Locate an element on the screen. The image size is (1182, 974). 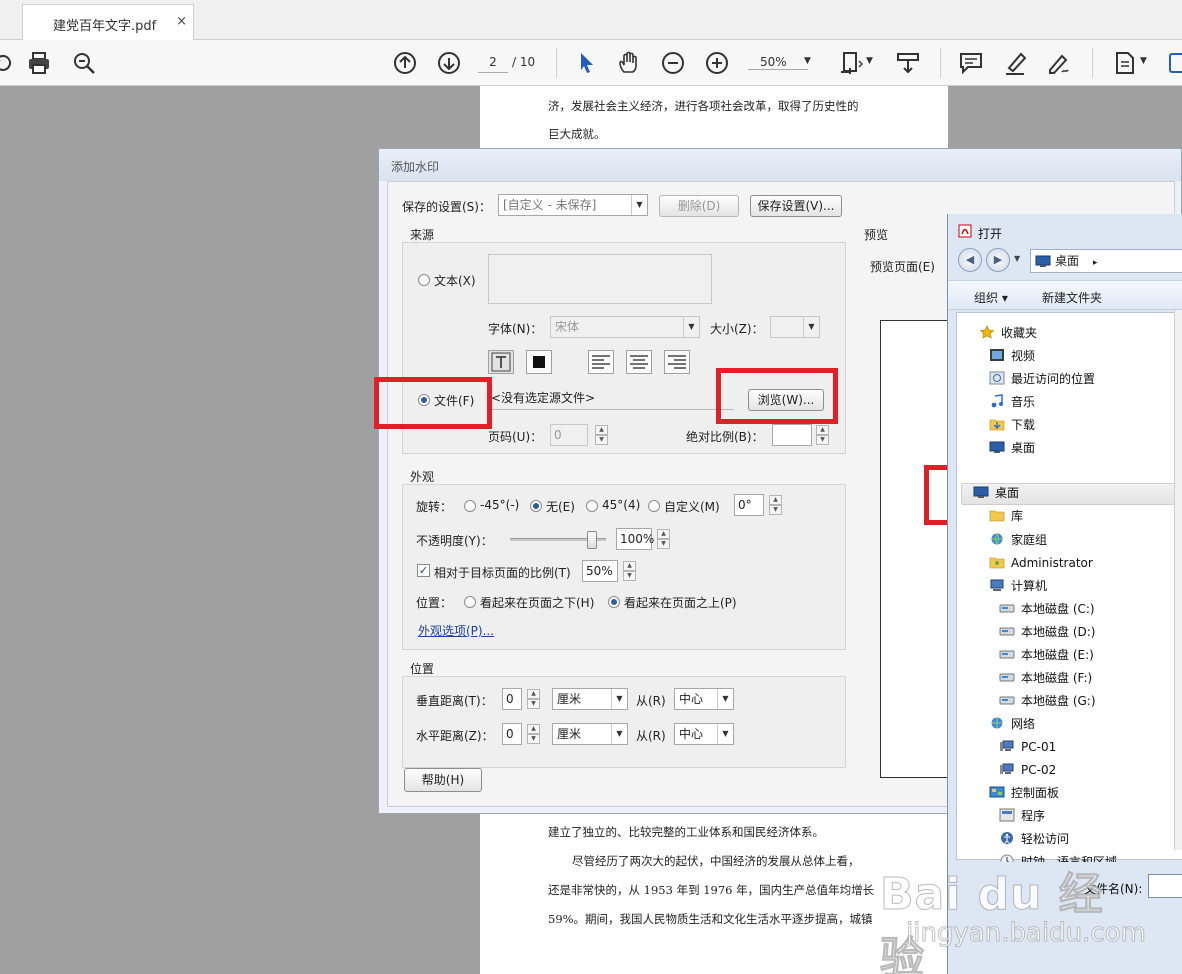
zoom-out-icon is located at coordinates (673, 63).